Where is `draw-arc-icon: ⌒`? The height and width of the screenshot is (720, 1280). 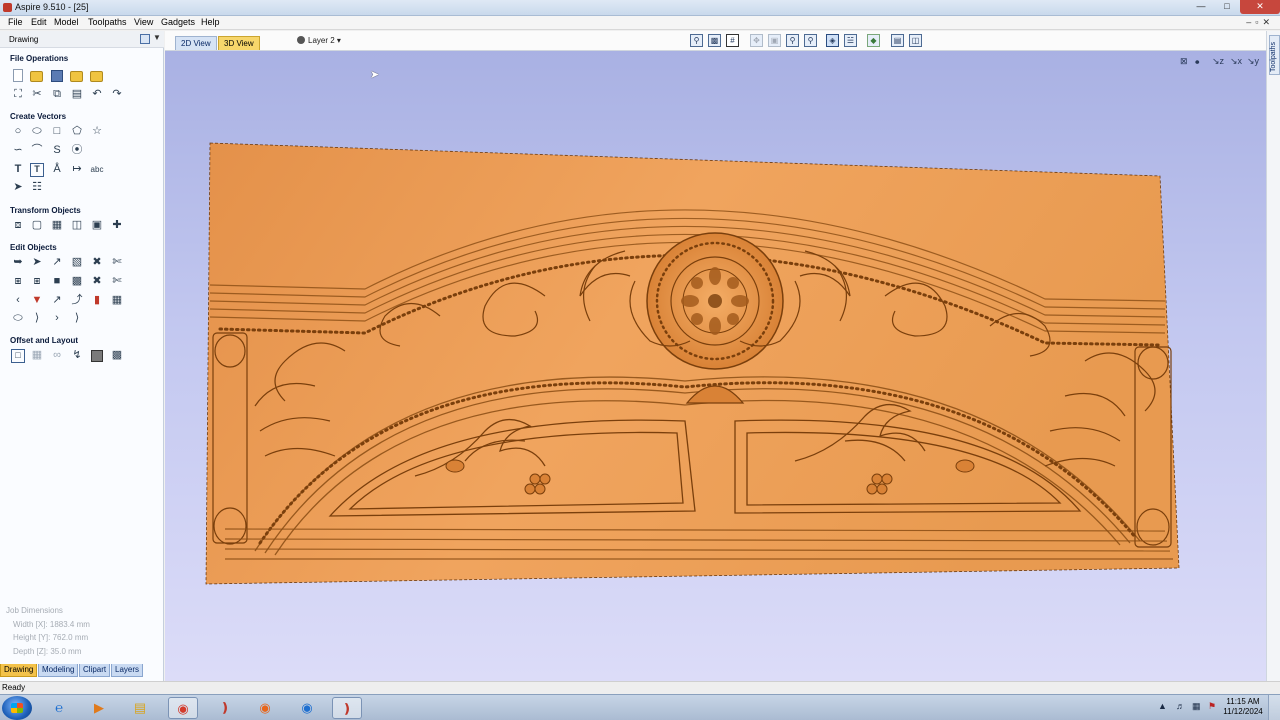 draw-arc-icon: ⌒ is located at coordinates (37, 151).